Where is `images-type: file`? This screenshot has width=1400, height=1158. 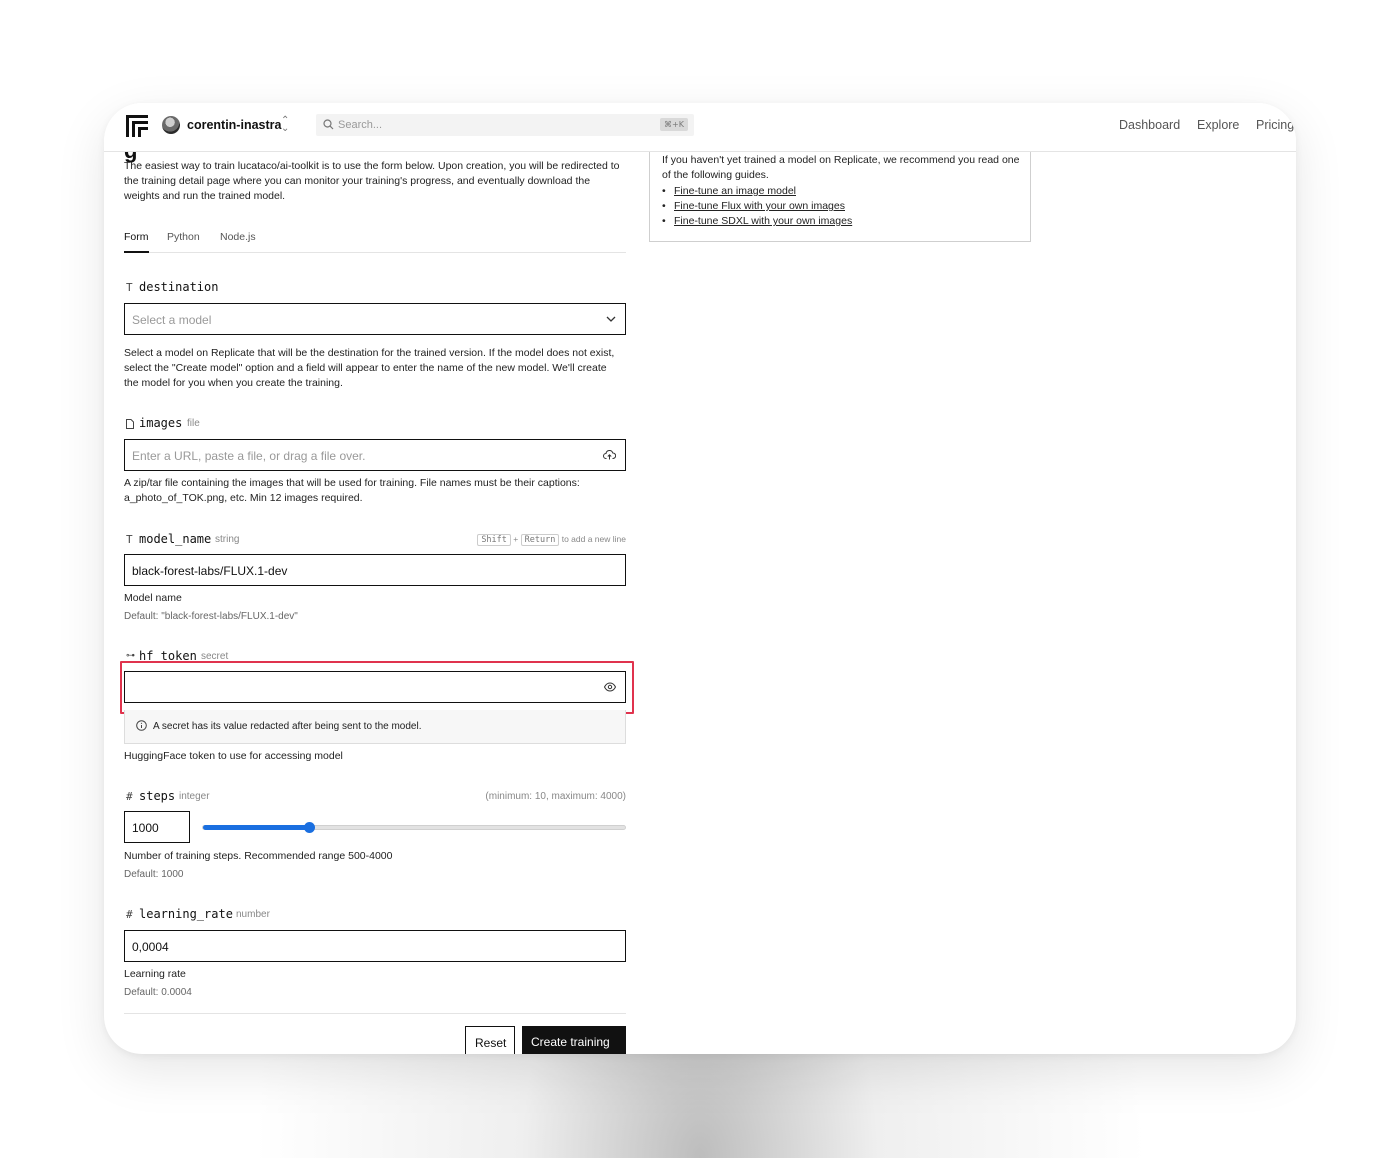 images-type: file is located at coordinates (193, 423).